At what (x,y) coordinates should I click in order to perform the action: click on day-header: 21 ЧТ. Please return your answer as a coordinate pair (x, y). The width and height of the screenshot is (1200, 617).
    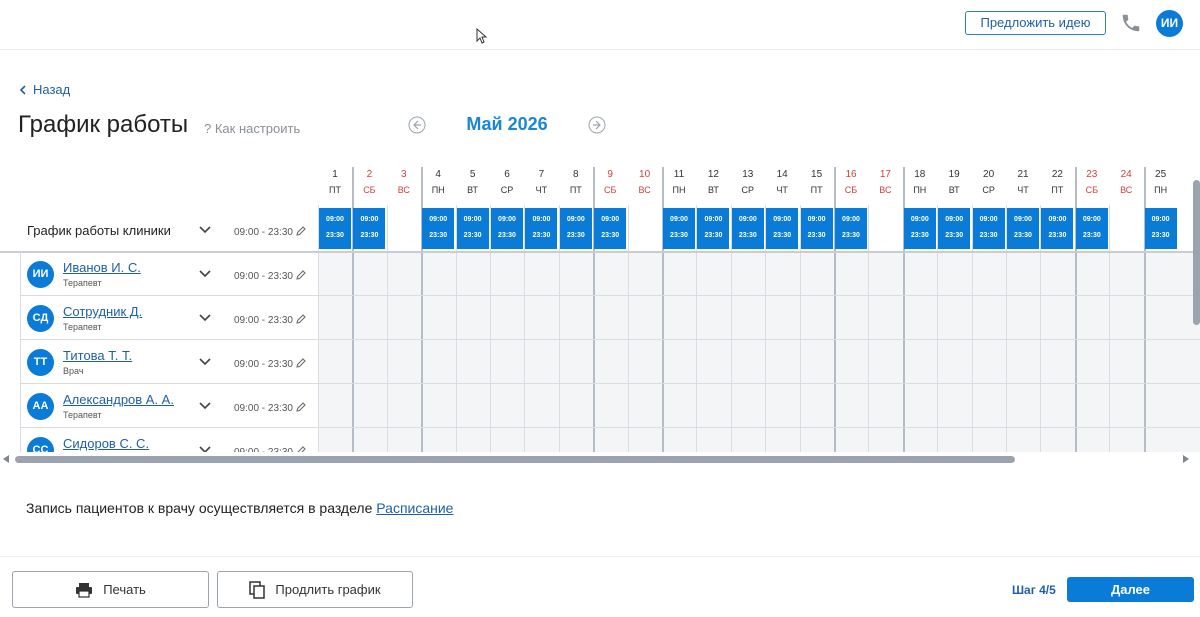
    Looking at the image, I should click on (1023, 182).